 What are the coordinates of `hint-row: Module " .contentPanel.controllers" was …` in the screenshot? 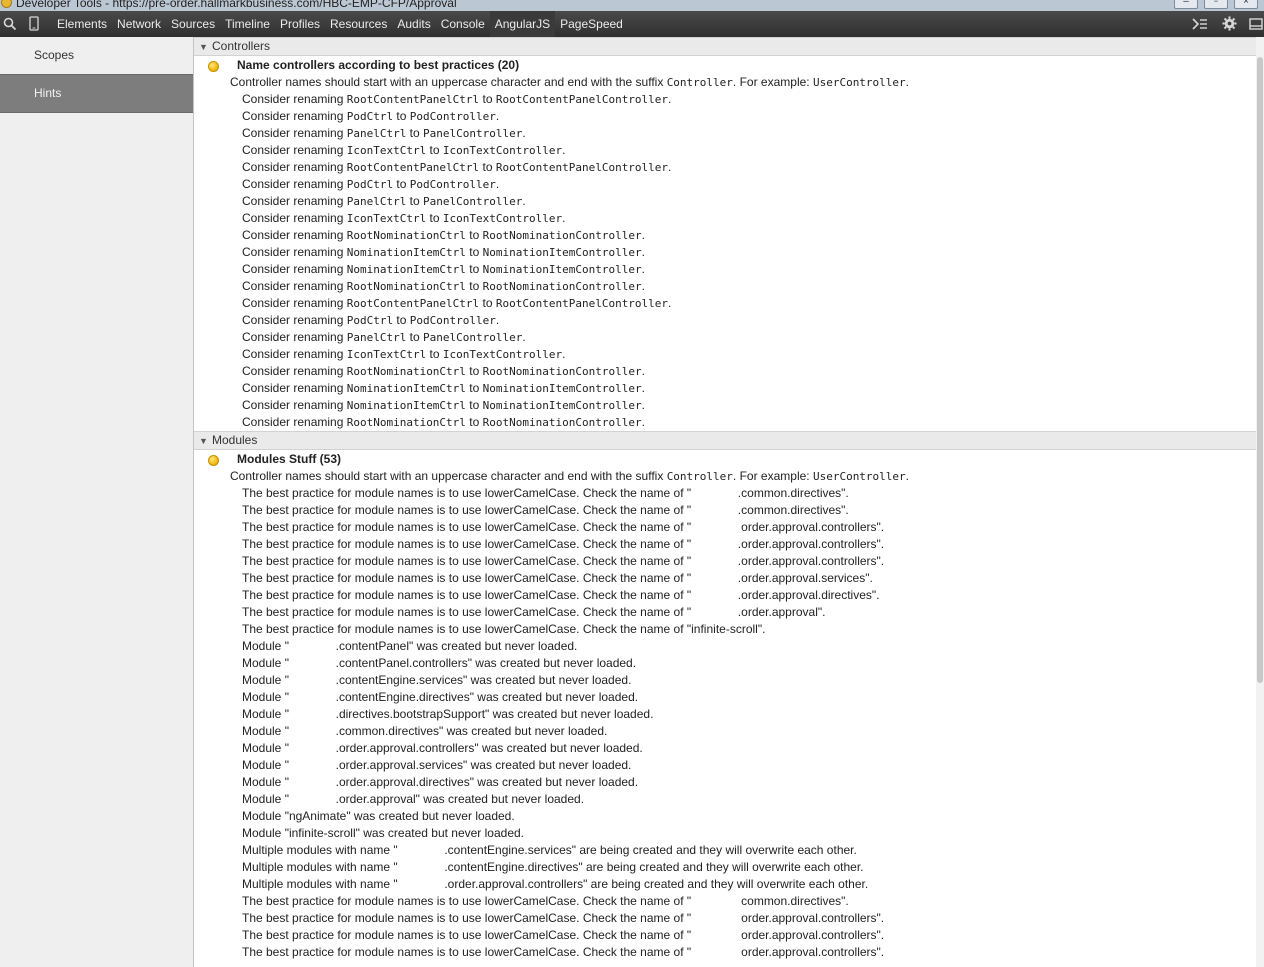 It's located at (725, 663).